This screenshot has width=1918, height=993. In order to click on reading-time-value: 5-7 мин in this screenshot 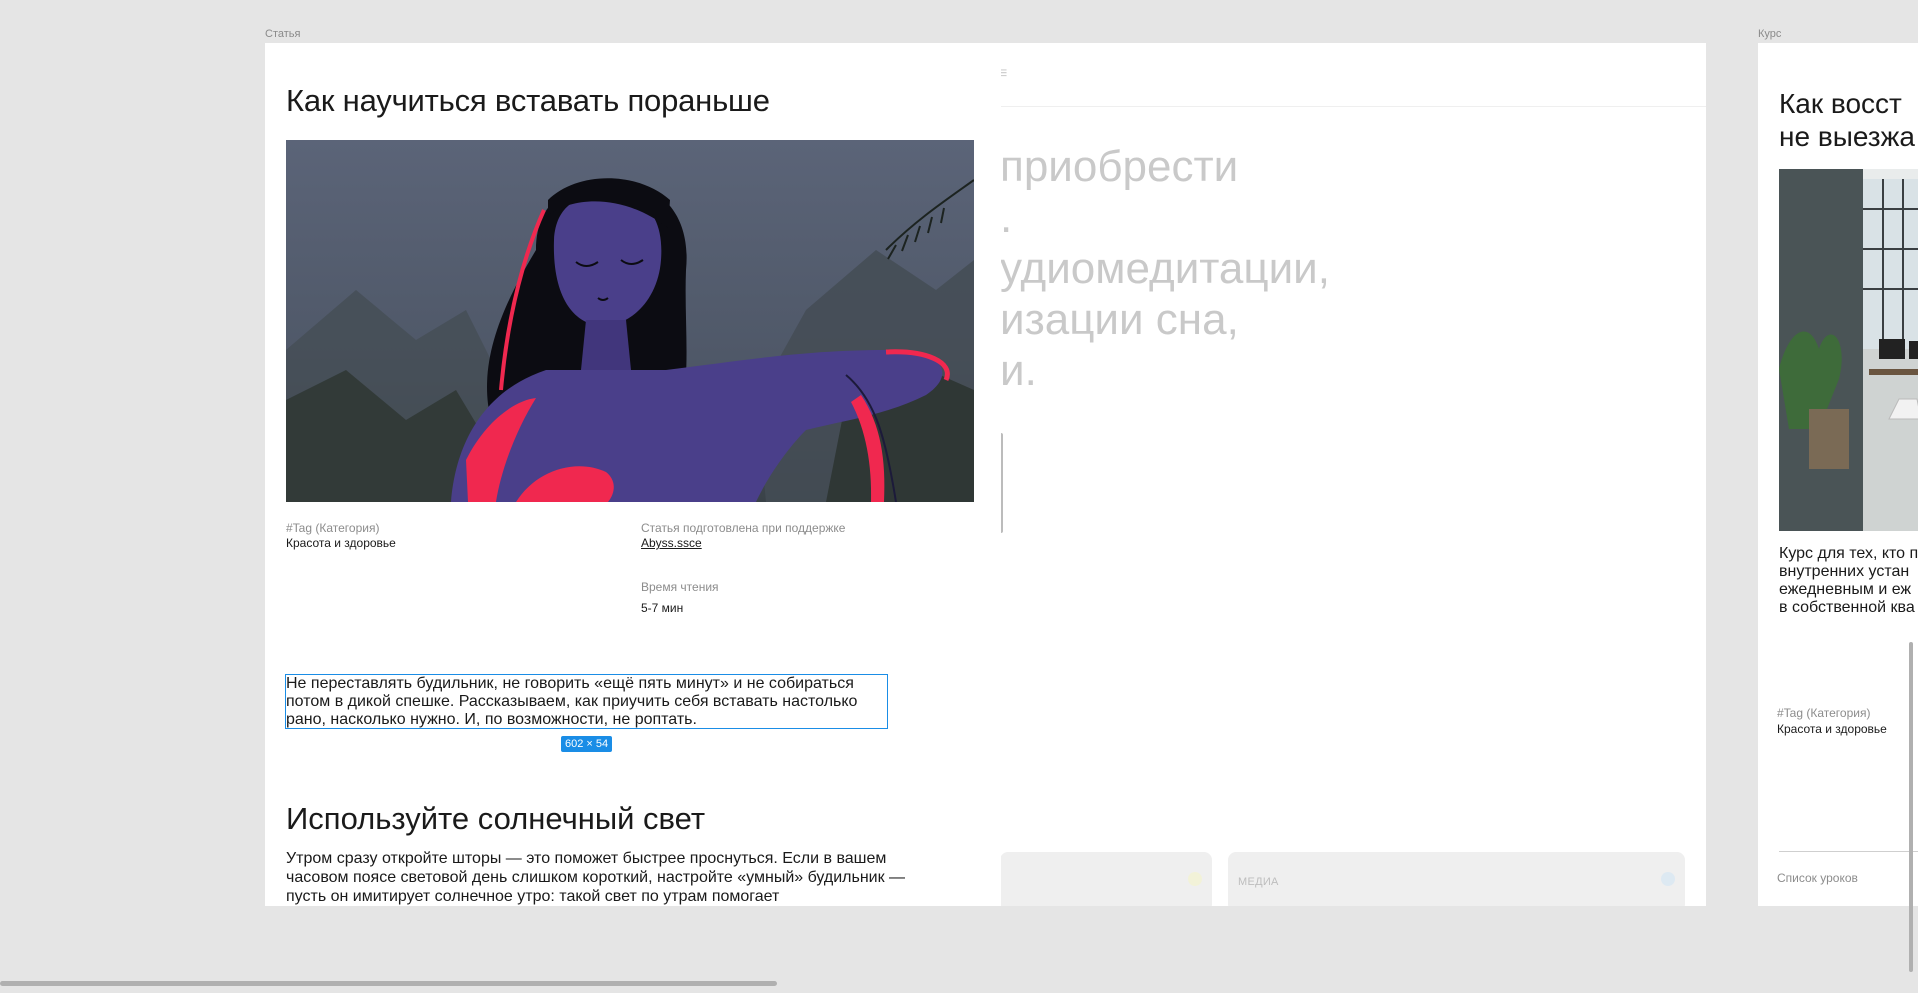, I will do `click(662, 608)`.